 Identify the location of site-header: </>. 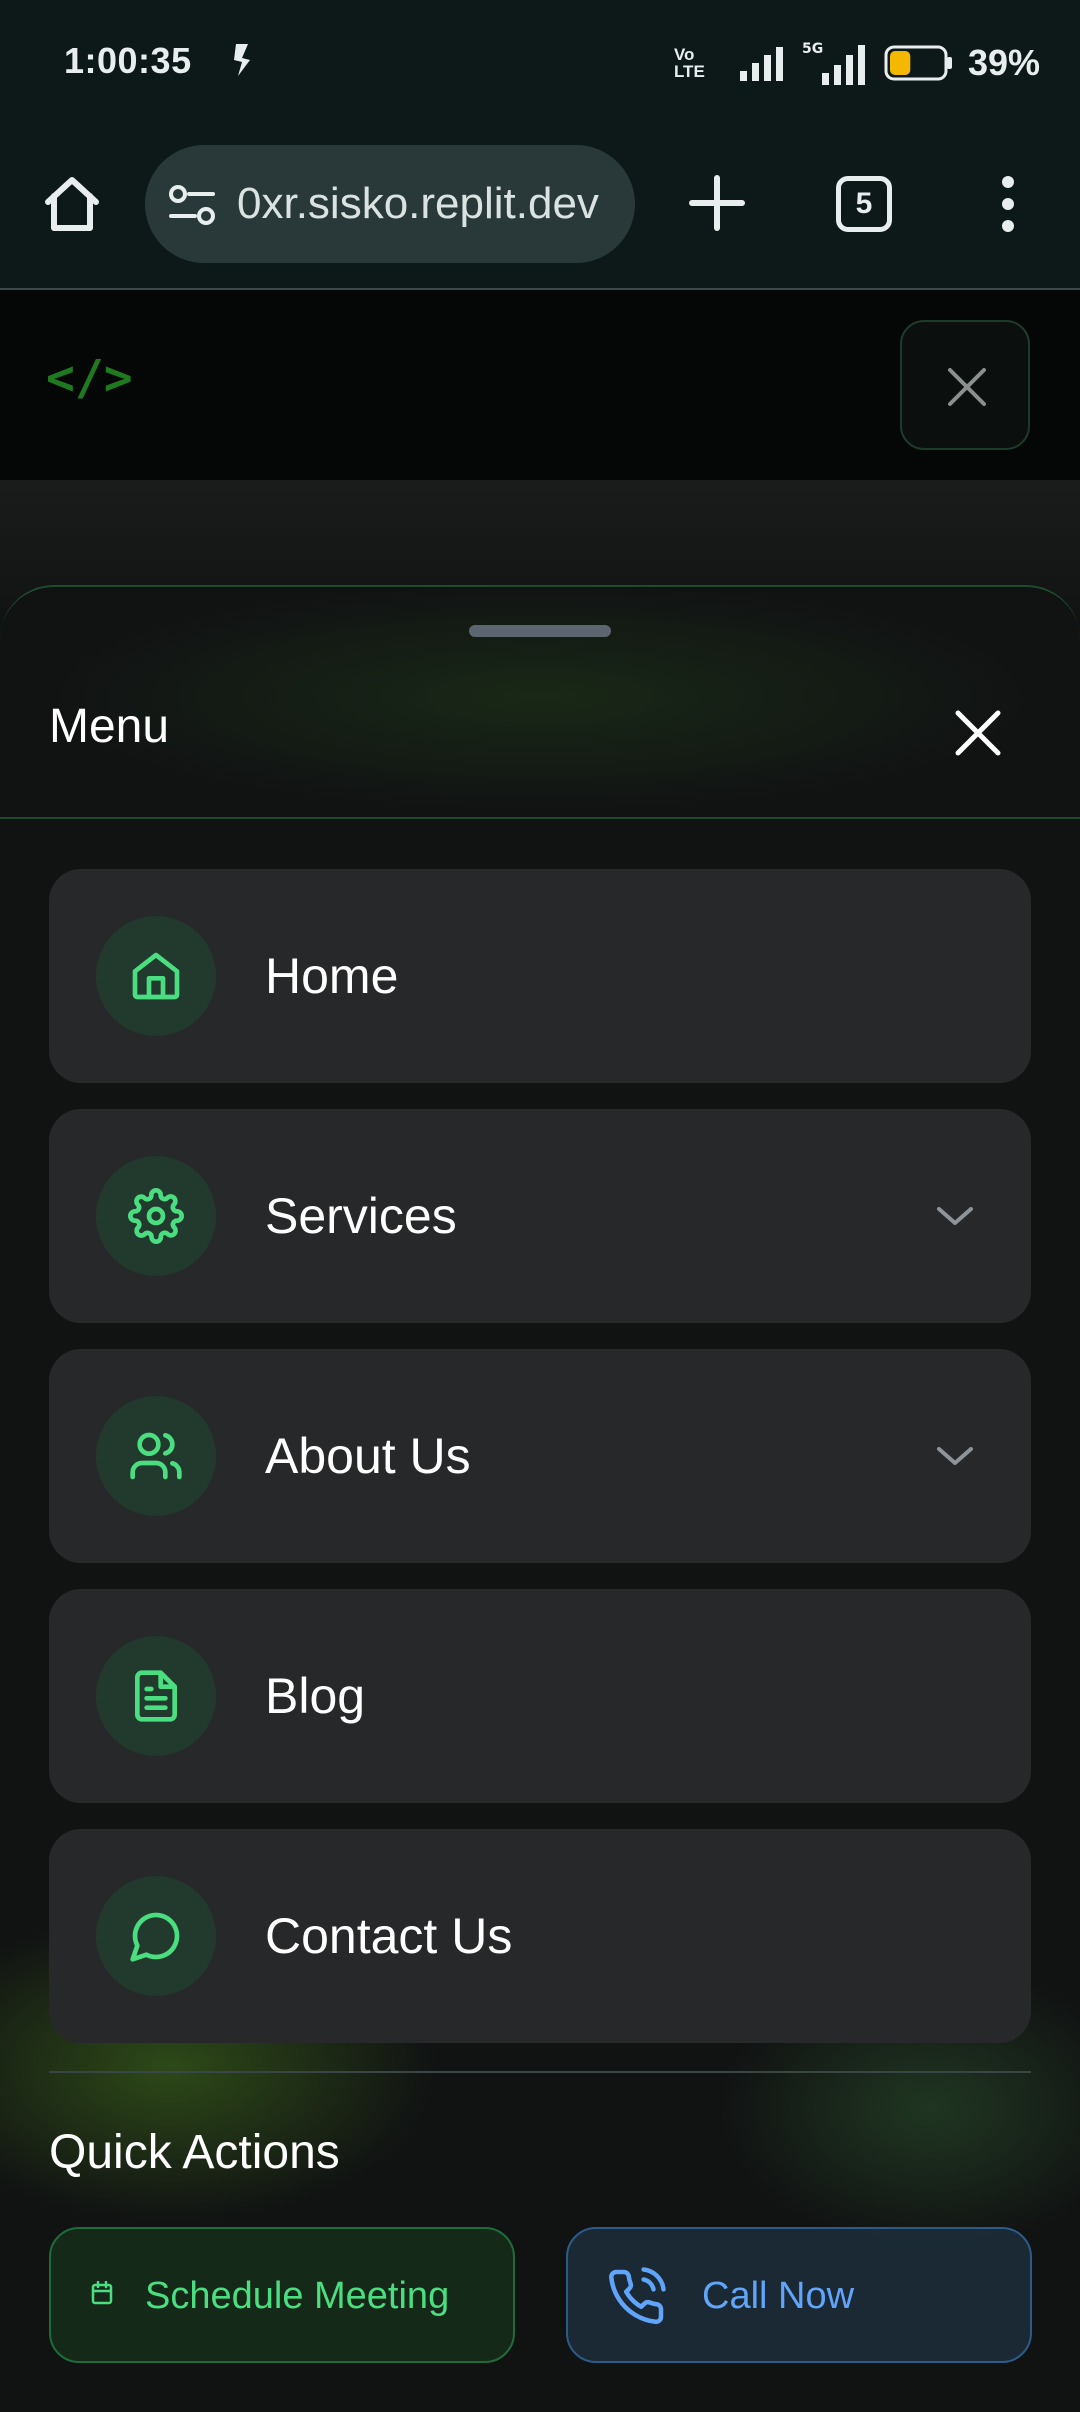
(540, 385).